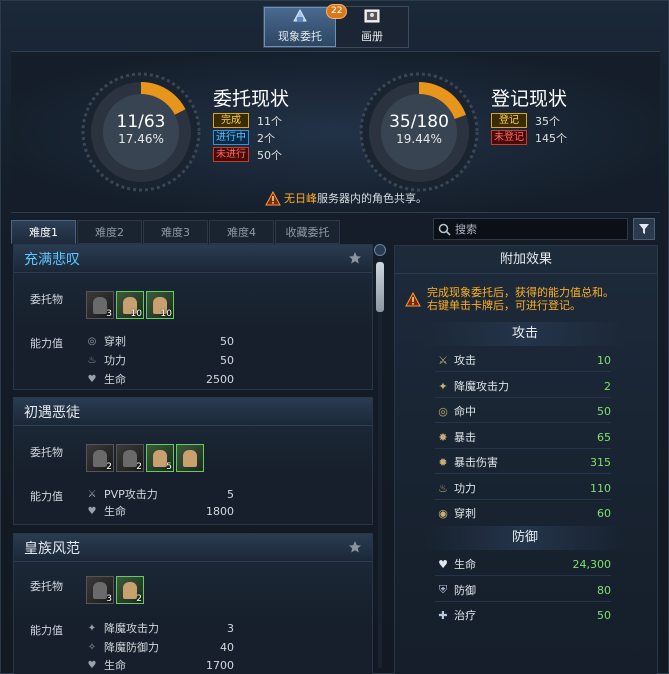 The image size is (669, 674). What do you see at coordinates (300, 15) in the screenshot?
I see `commission-tab-icon` at bounding box center [300, 15].